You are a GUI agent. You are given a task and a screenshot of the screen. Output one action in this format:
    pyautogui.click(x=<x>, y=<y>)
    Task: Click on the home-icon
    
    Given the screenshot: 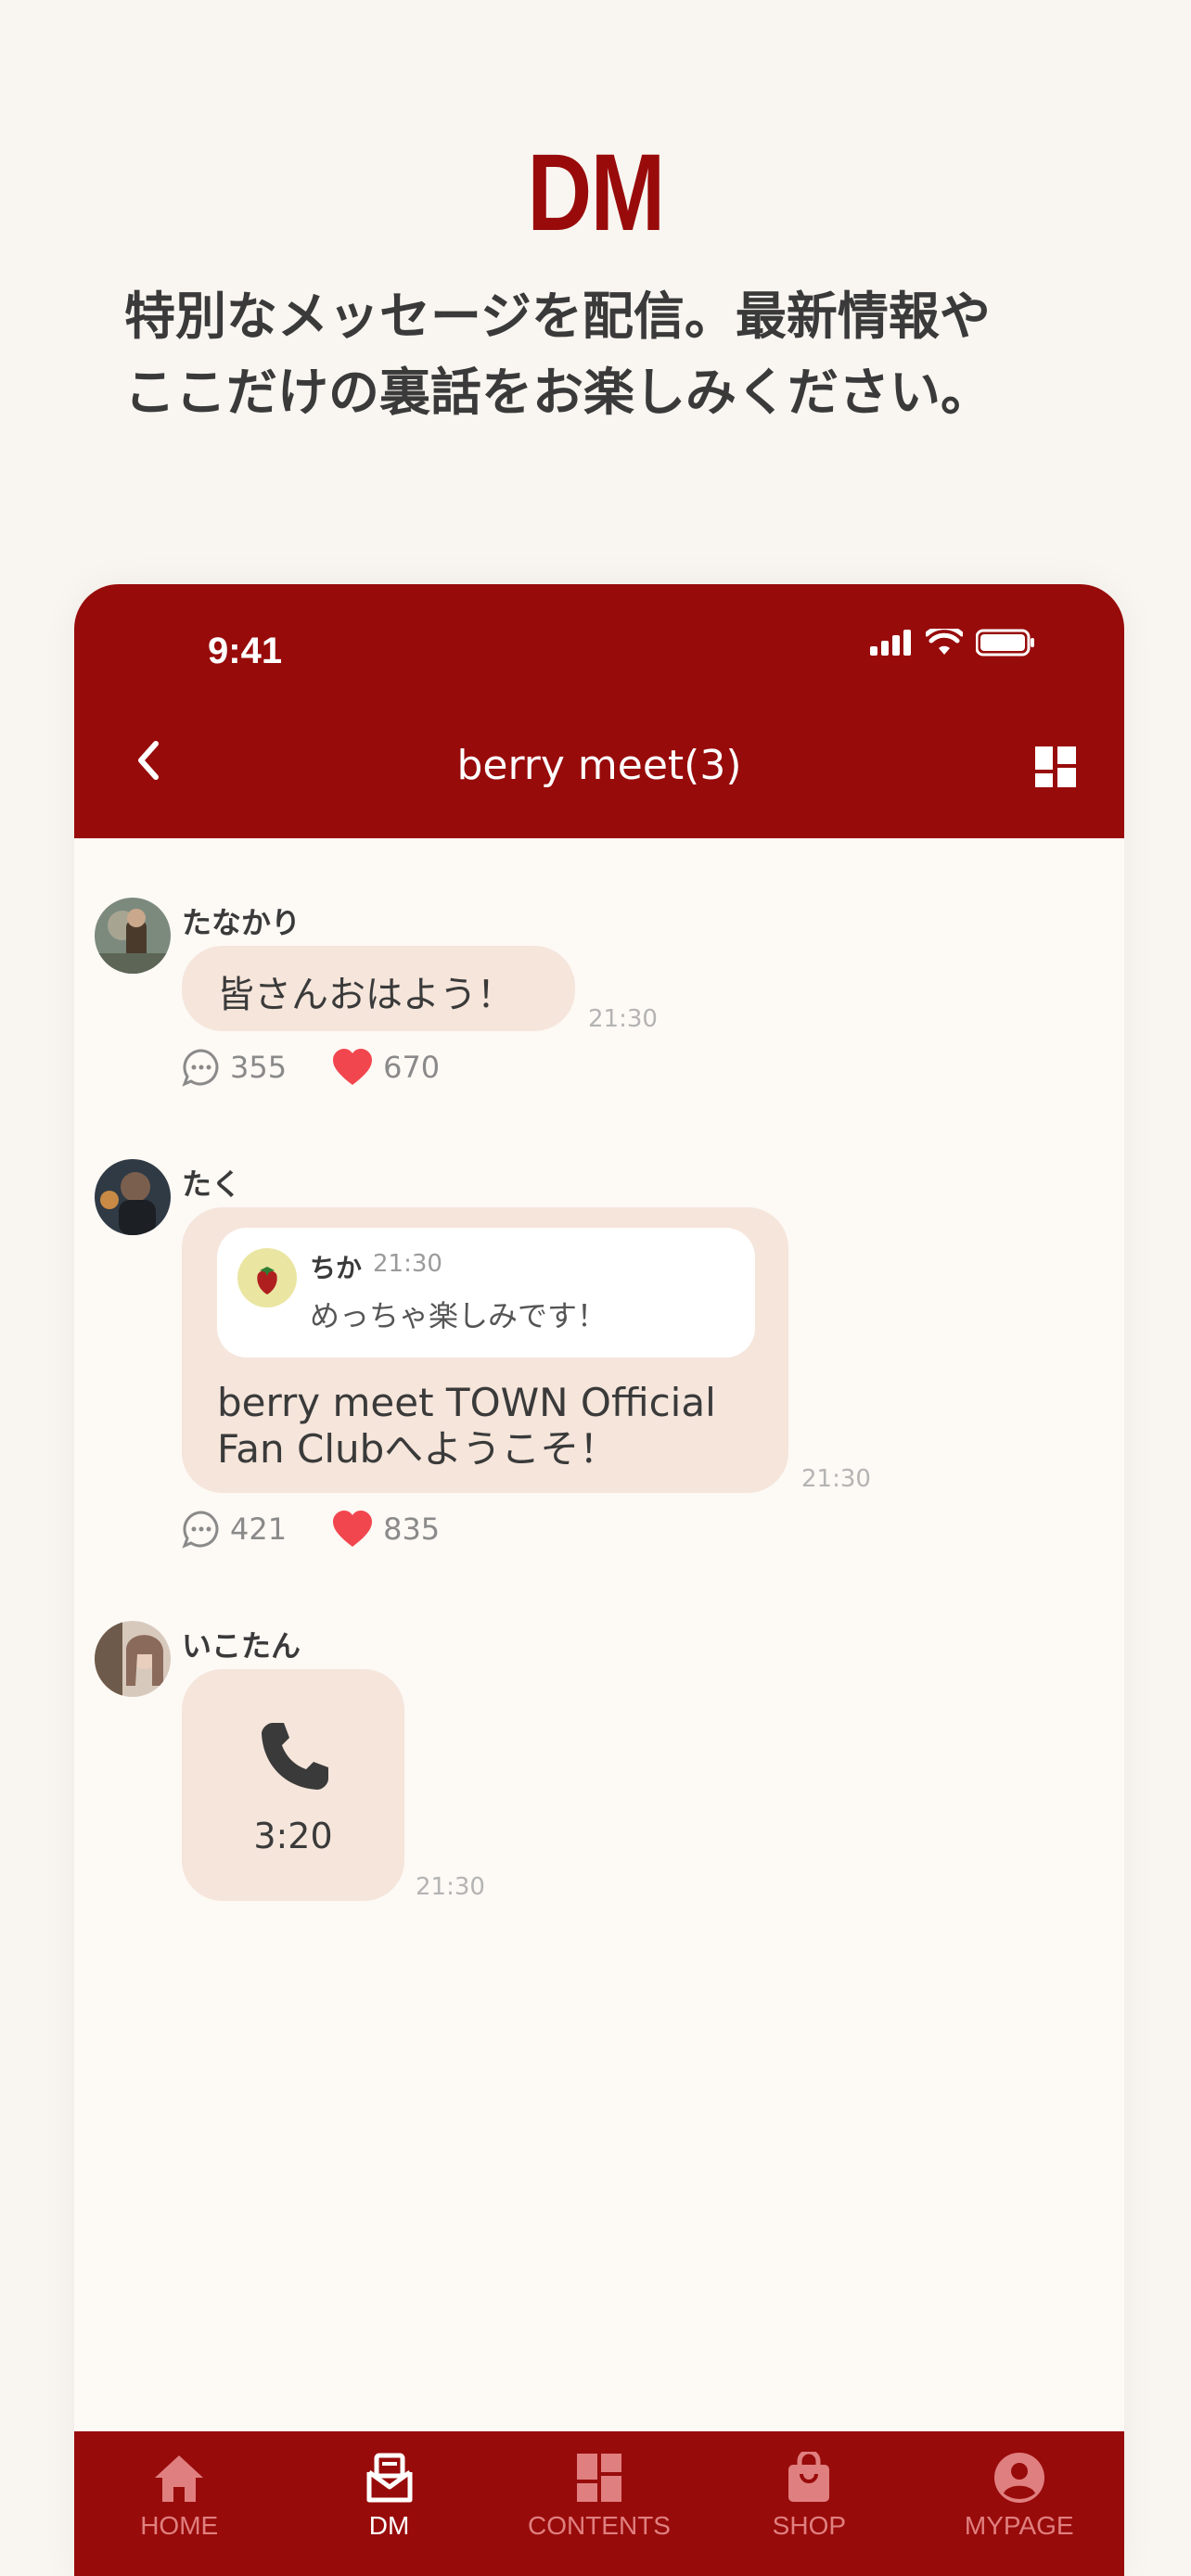 What is the action you would take?
    pyautogui.click(x=179, y=2478)
    